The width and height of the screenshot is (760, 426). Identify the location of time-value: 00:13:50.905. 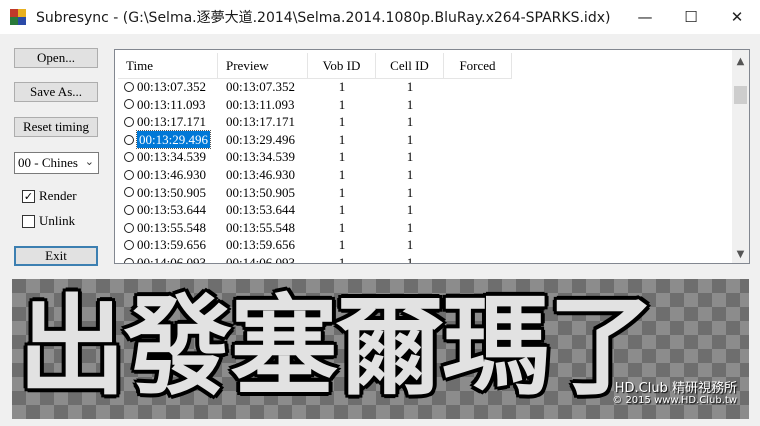
(171, 192).